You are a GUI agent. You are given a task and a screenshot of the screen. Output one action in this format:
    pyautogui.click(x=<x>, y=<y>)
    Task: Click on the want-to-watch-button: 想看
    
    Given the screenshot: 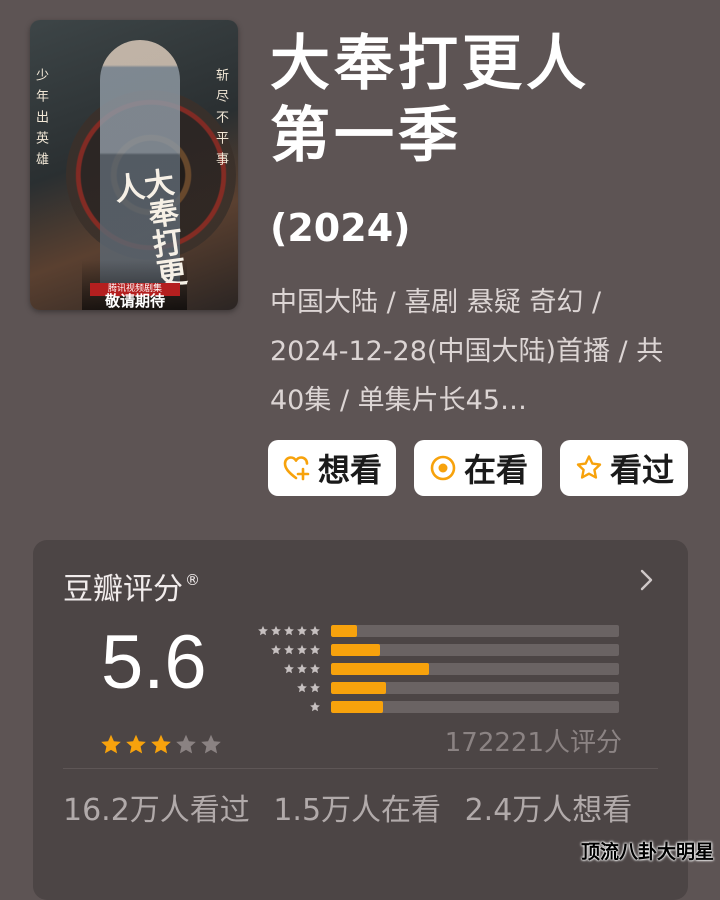 What is the action you would take?
    pyautogui.click(x=332, y=468)
    